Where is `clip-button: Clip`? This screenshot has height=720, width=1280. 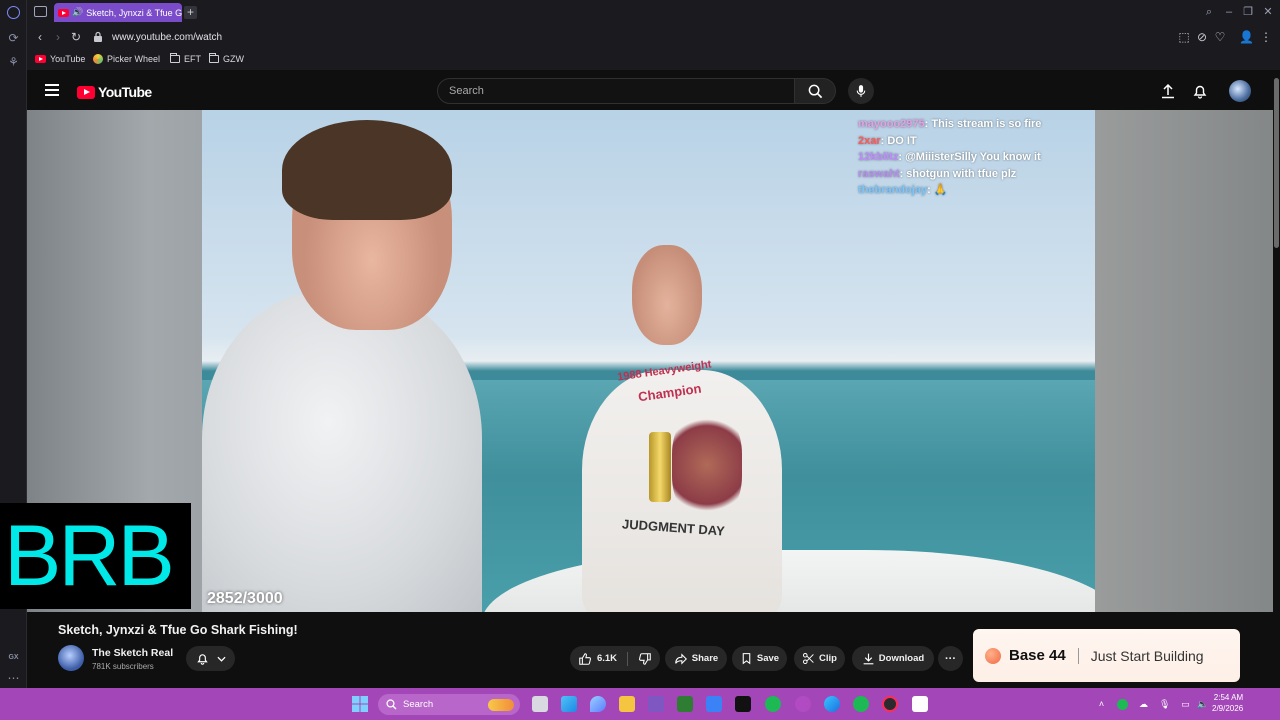 clip-button: Clip is located at coordinates (819, 658).